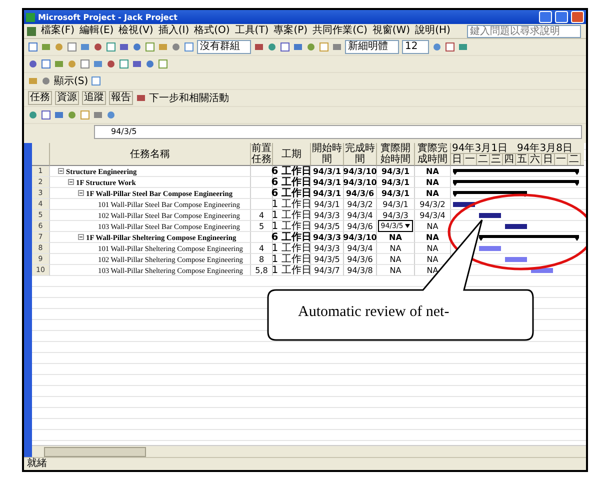  I want to click on corner-header, so click(41, 154).